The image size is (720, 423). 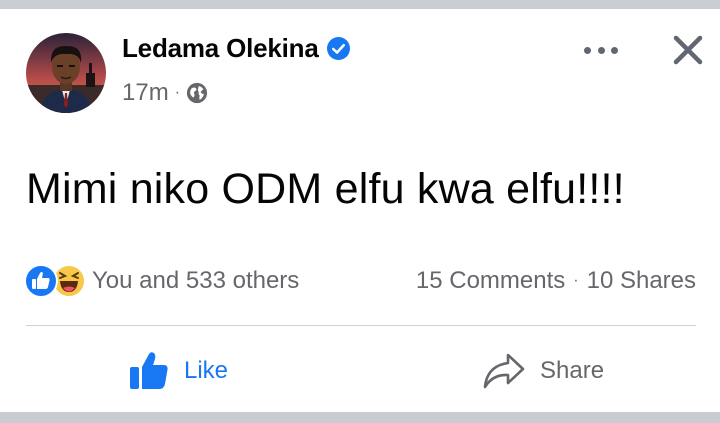 What do you see at coordinates (220, 48) in the screenshot?
I see `author-name: Ledama Olekina` at bounding box center [220, 48].